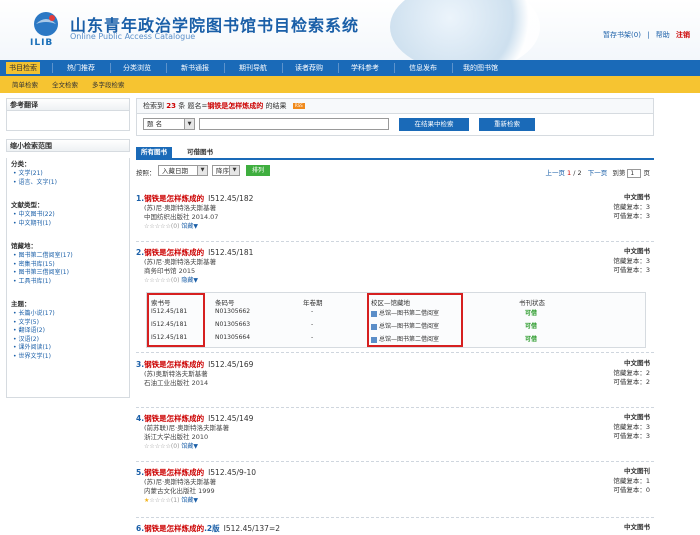  I want to click on logo-text: ILIB, so click(42, 43).